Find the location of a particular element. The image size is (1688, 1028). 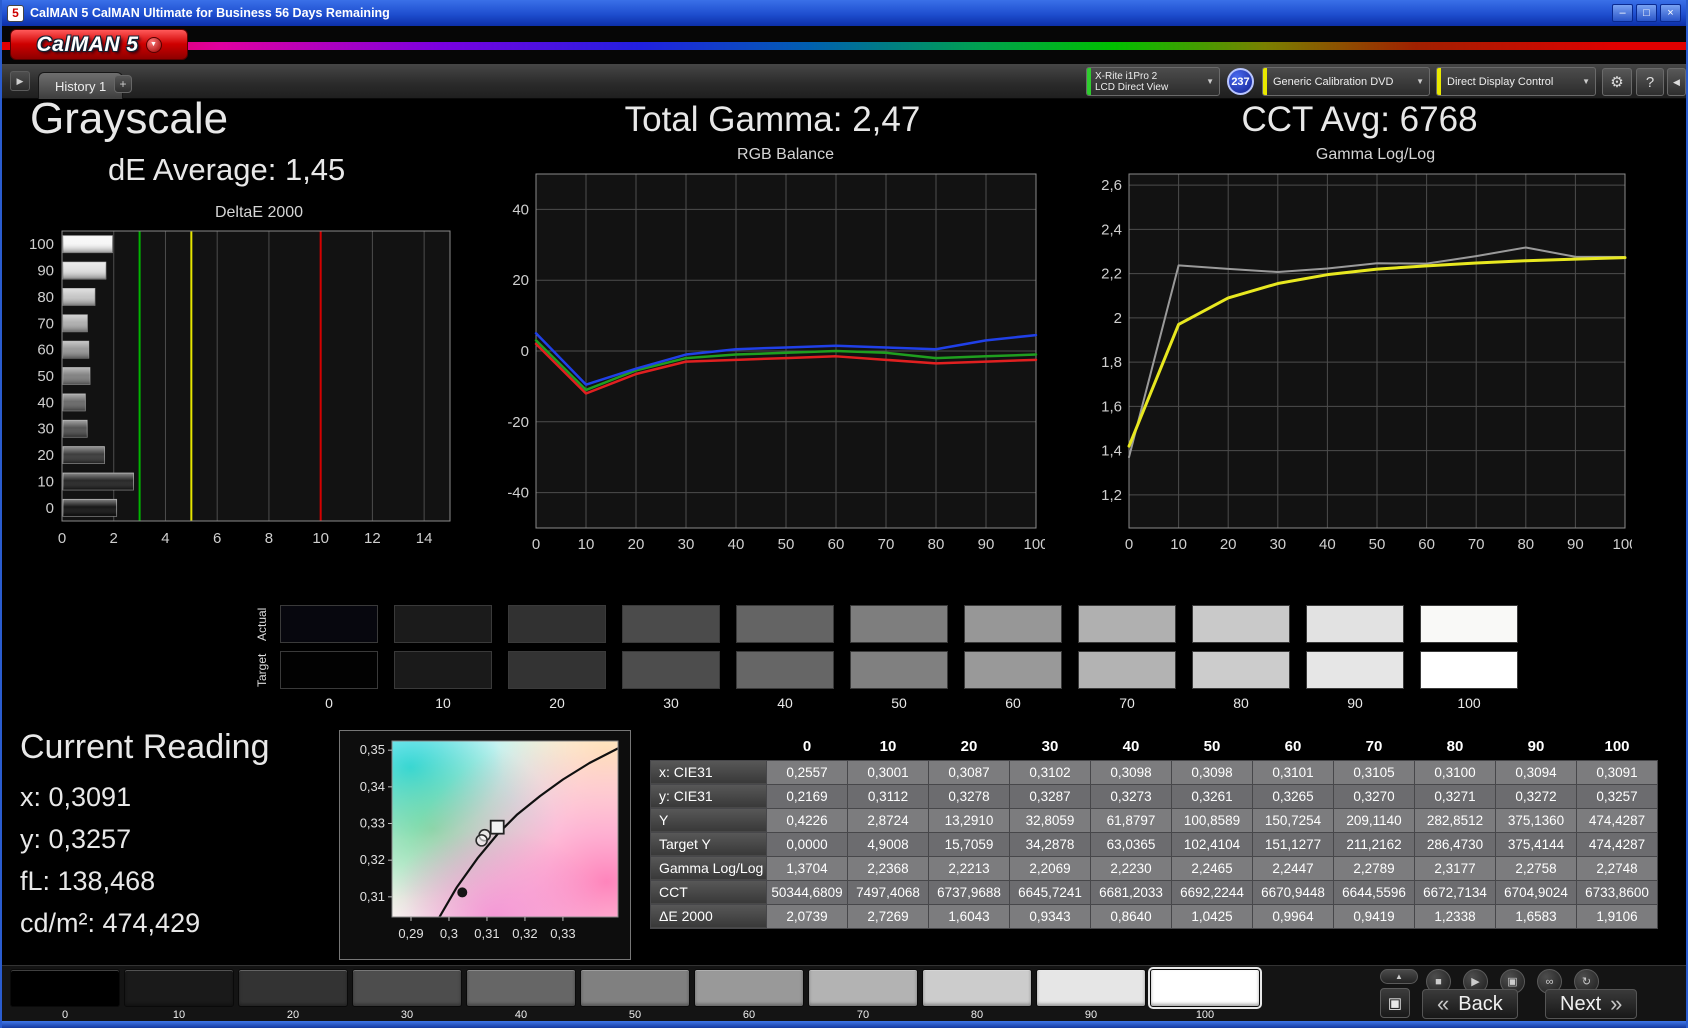

panel-expand-left-button: ▶ is located at coordinates (20, 81).